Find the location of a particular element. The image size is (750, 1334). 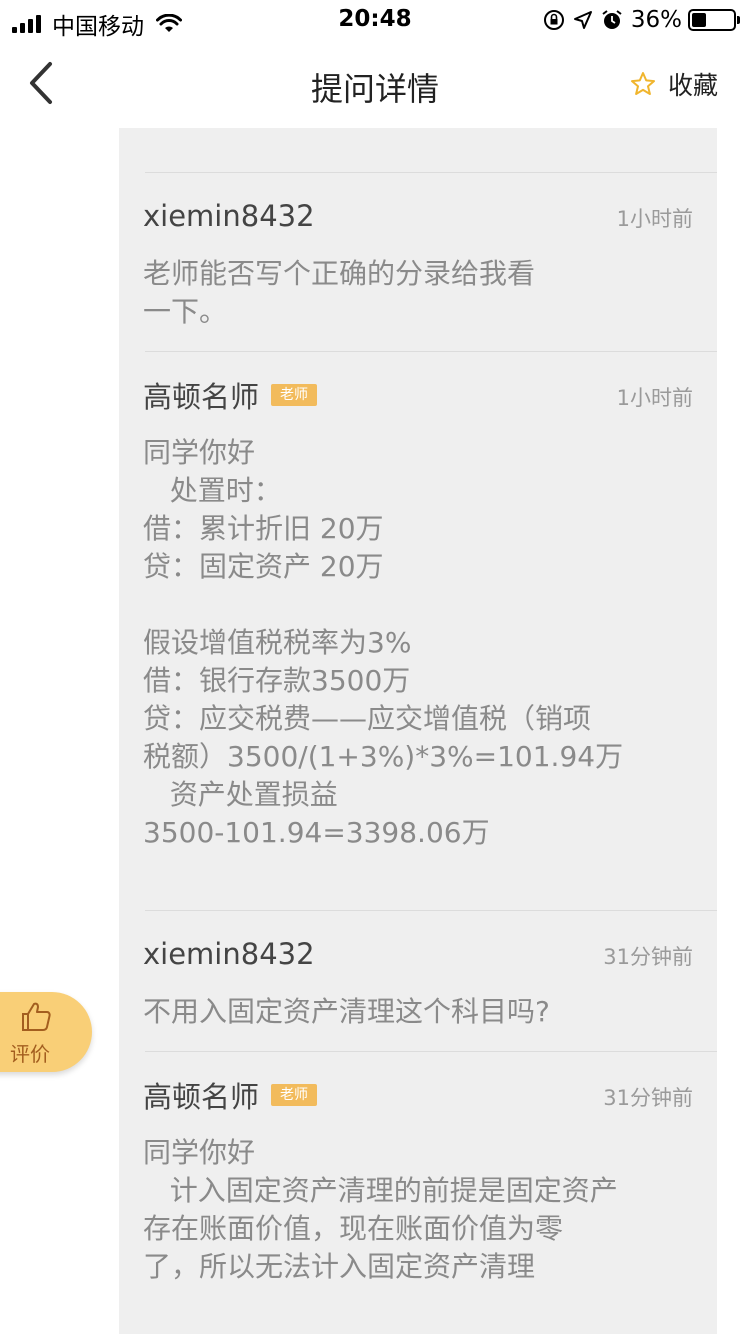

favorite-label: 收藏 is located at coordinates (692, 85).